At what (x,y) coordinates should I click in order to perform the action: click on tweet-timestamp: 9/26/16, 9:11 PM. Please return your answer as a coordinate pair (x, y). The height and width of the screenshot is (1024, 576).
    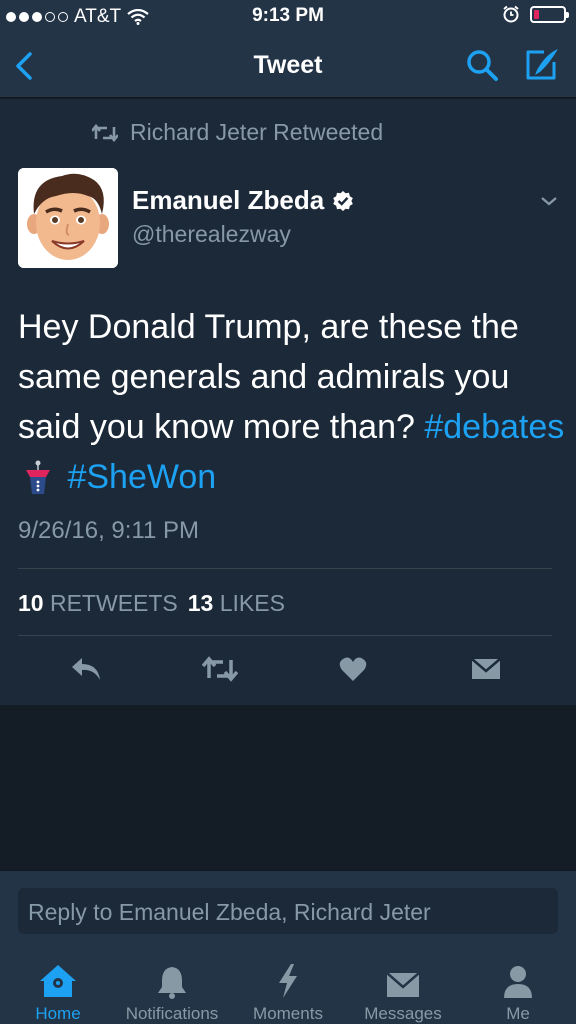
    Looking at the image, I should click on (109, 530).